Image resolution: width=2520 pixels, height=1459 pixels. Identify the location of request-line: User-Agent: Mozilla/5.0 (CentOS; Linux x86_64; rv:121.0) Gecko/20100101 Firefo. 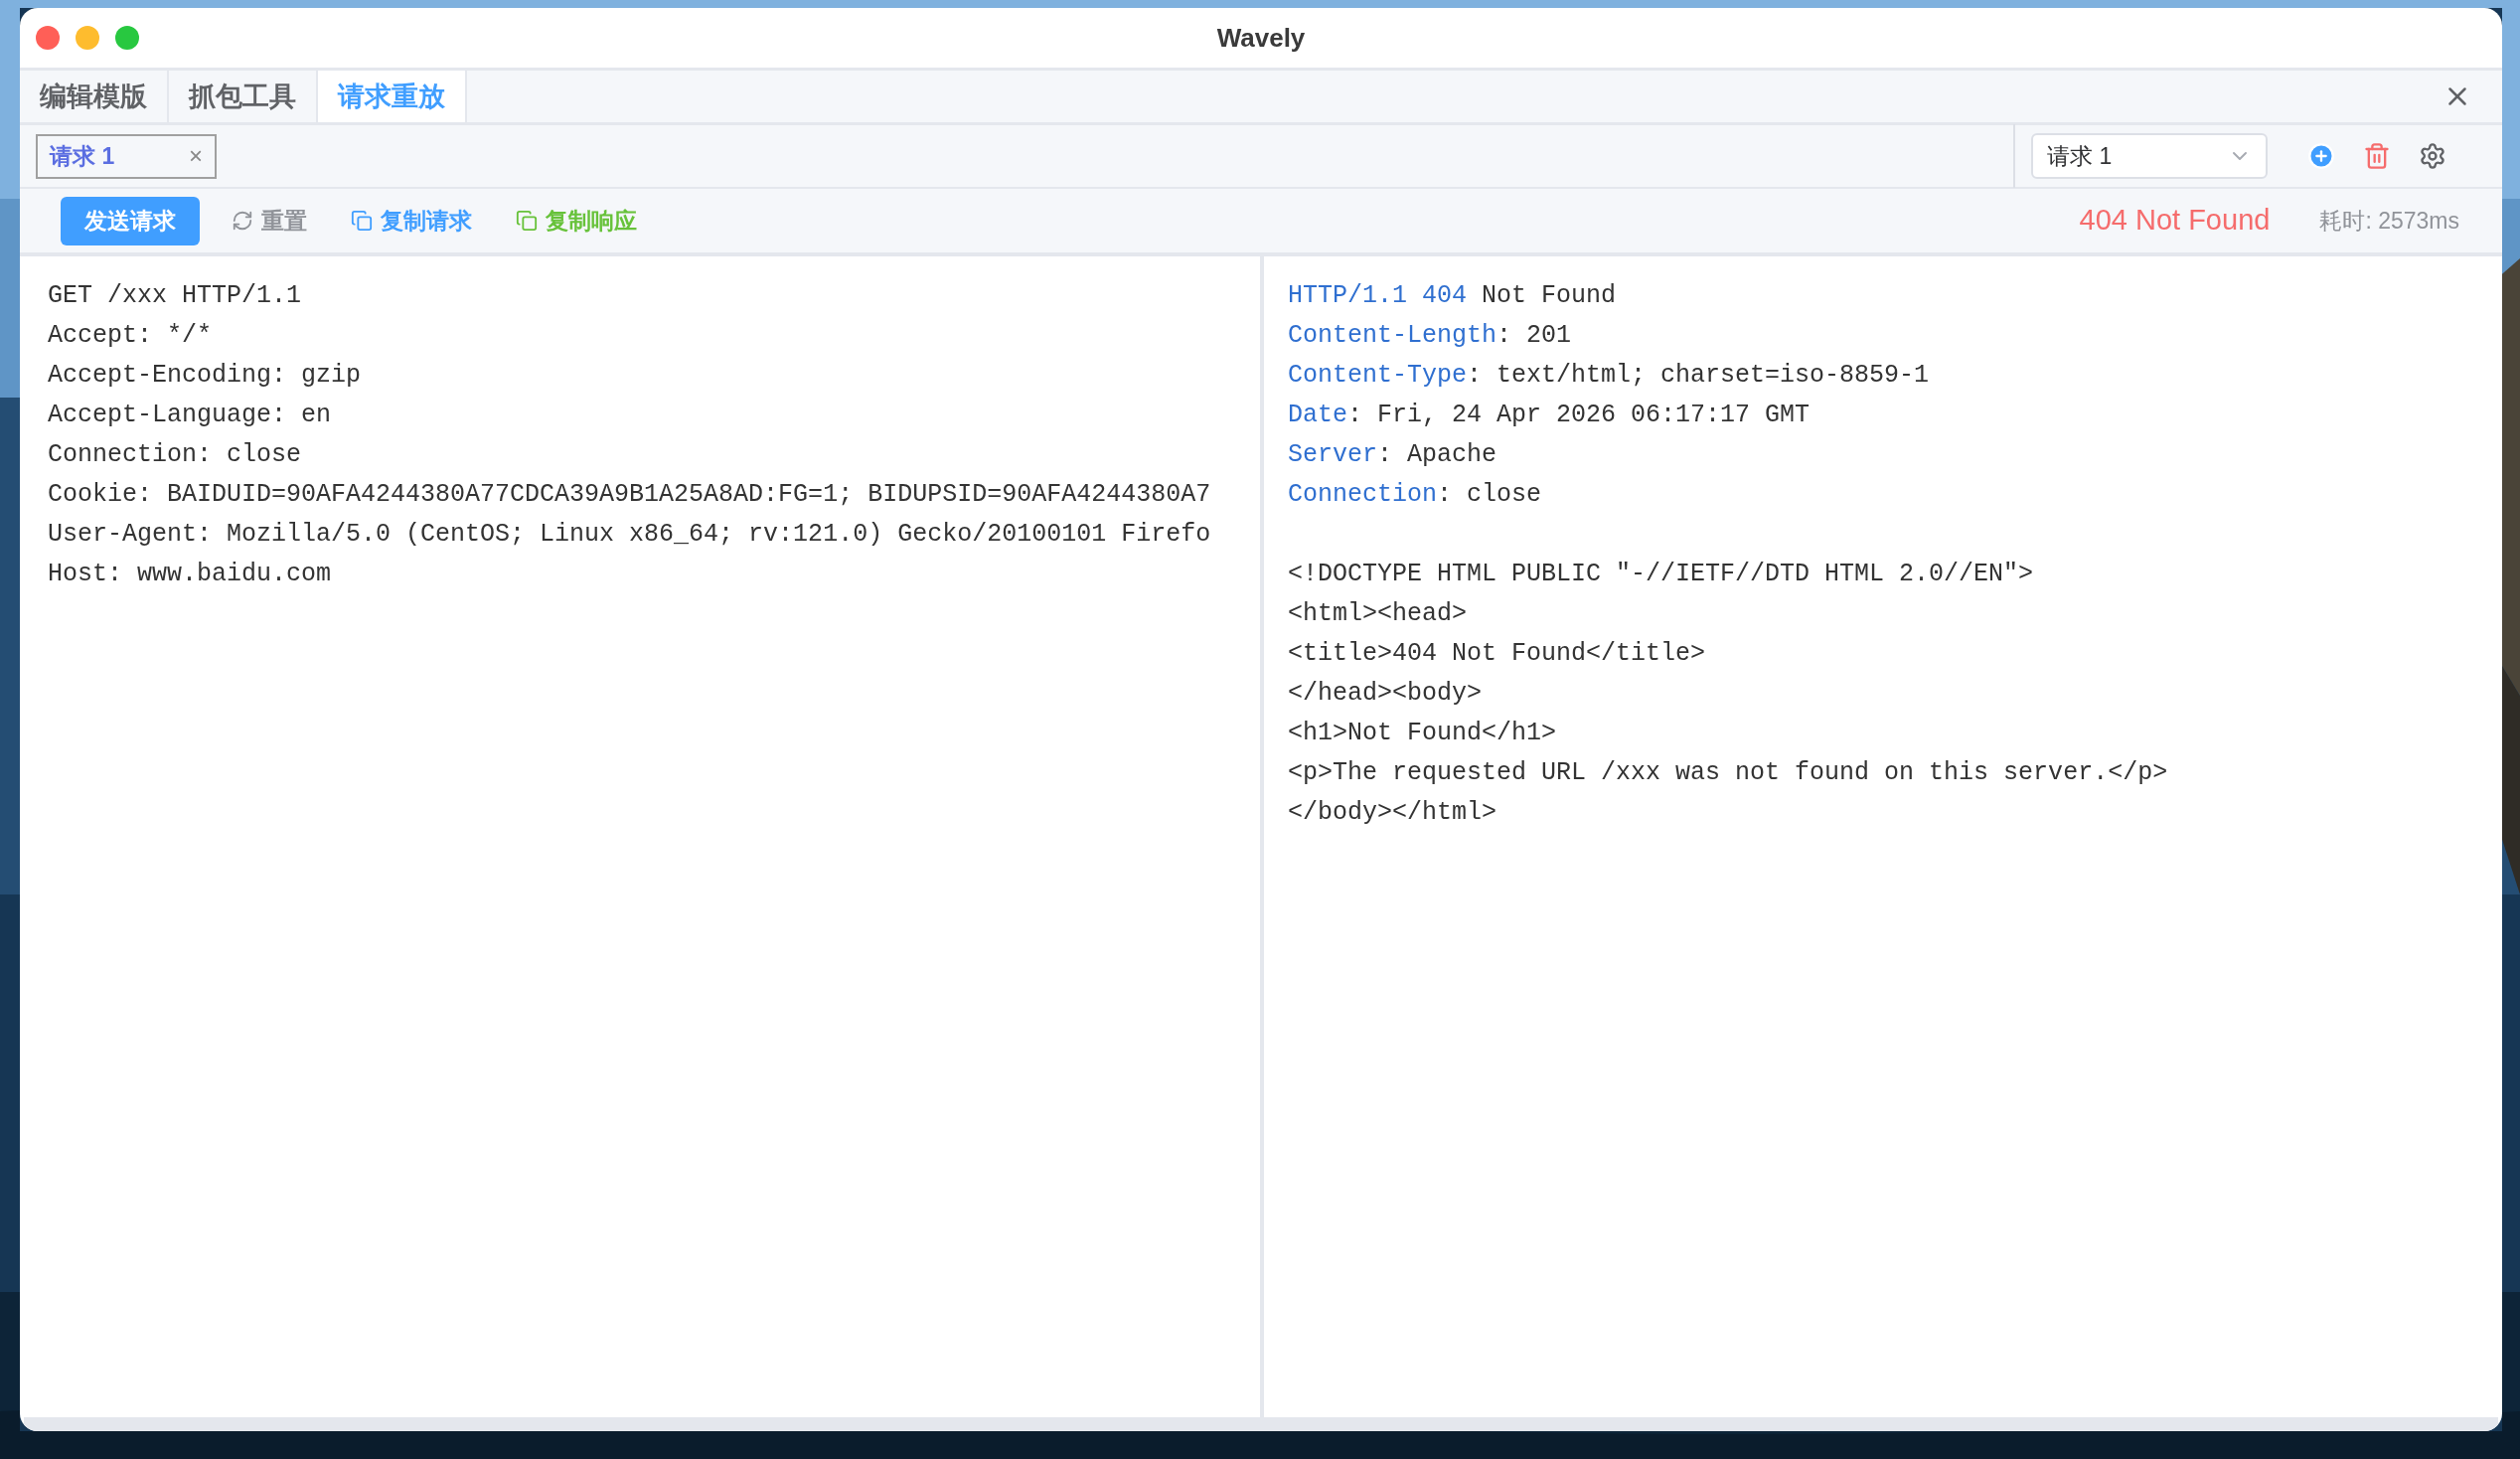
(629, 535).